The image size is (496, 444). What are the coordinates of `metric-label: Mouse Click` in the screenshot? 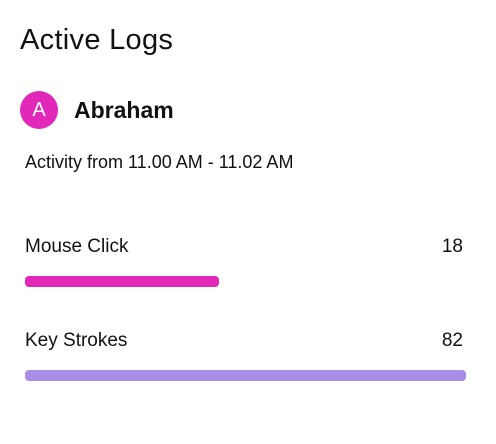 It's located at (77, 246).